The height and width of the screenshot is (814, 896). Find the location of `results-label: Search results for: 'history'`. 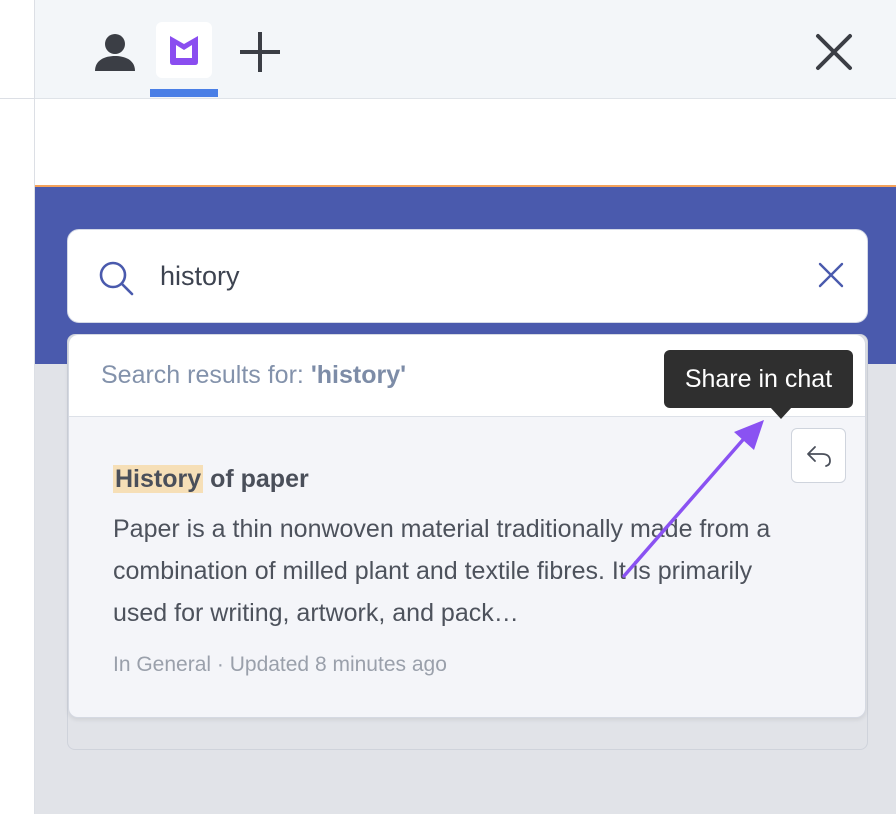

results-label: Search results for: 'history' is located at coordinates (253, 375).